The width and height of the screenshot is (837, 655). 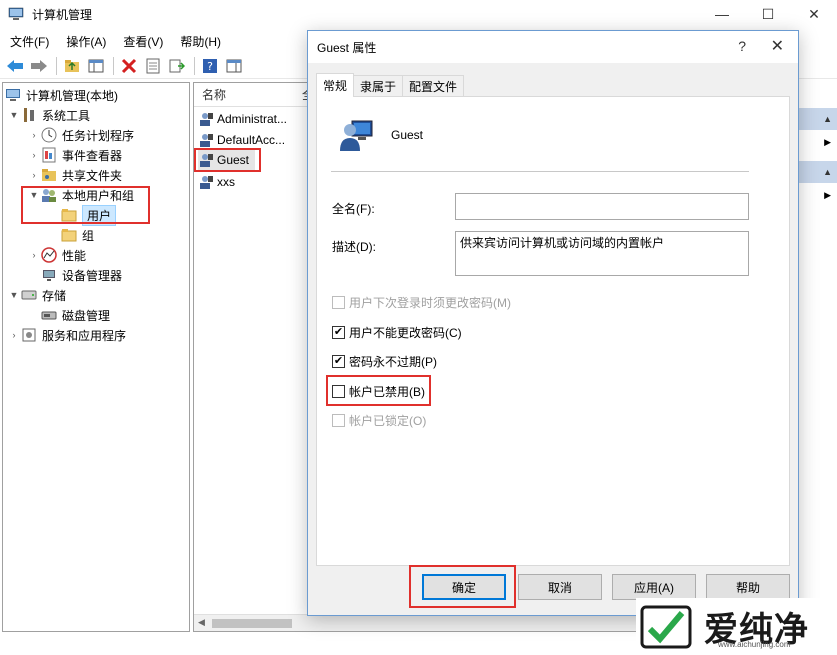 I want to click on tab-profile: 配置文件, so click(x=433, y=86).